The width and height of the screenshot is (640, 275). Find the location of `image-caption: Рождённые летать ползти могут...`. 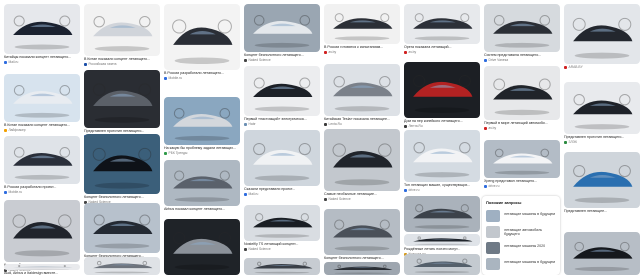

image-caption: Рождённые летать ползти могут... is located at coordinates (442, 249).